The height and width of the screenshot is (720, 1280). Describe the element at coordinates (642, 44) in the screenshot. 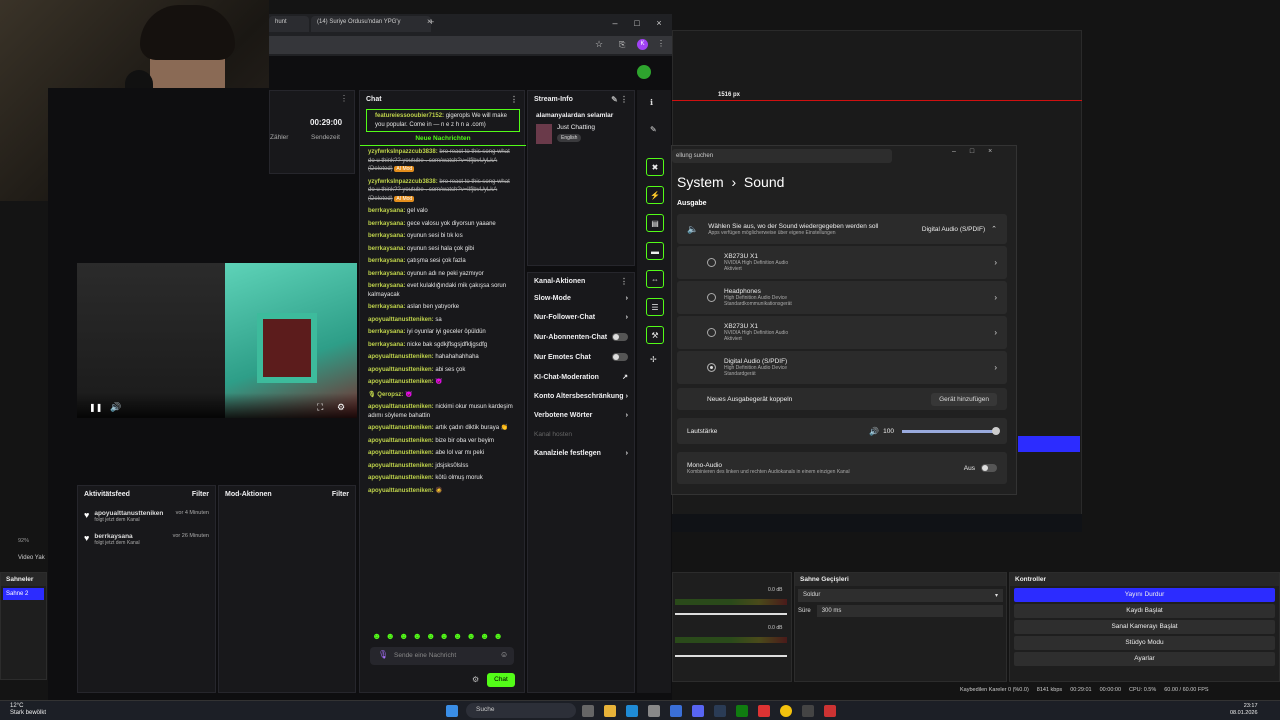

I see `profile-avatar: K` at that location.